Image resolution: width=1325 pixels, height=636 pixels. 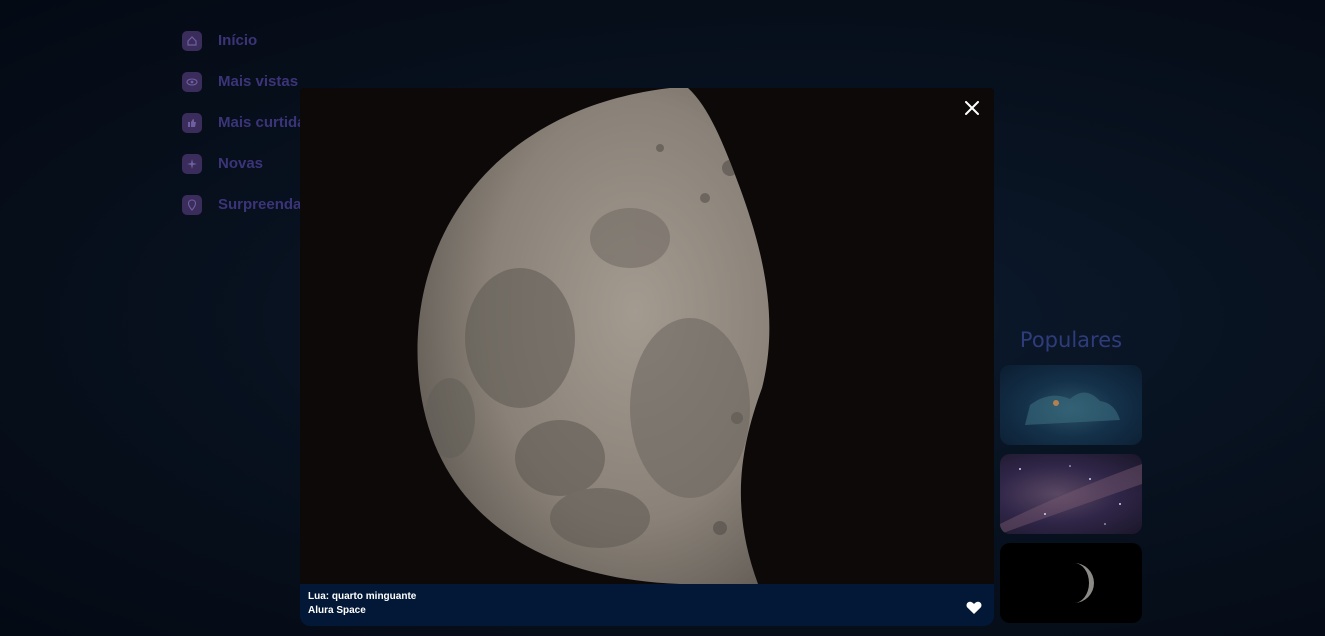 What do you see at coordinates (362, 596) in the screenshot?
I see `photo-title: Lua: quarto minguante` at bounding box center [362, 596].